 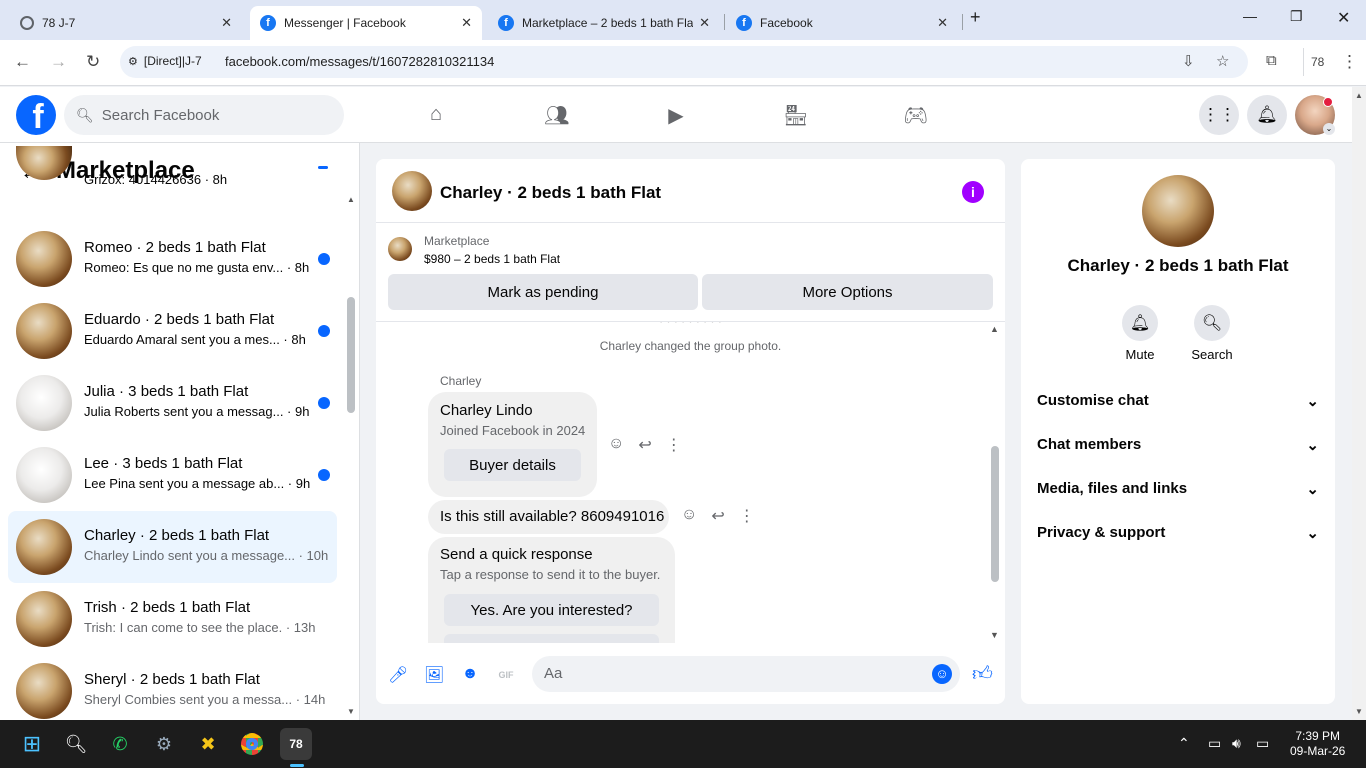 I want to click on gaming-icon: 🎮︎, so click(x=915, y=115).